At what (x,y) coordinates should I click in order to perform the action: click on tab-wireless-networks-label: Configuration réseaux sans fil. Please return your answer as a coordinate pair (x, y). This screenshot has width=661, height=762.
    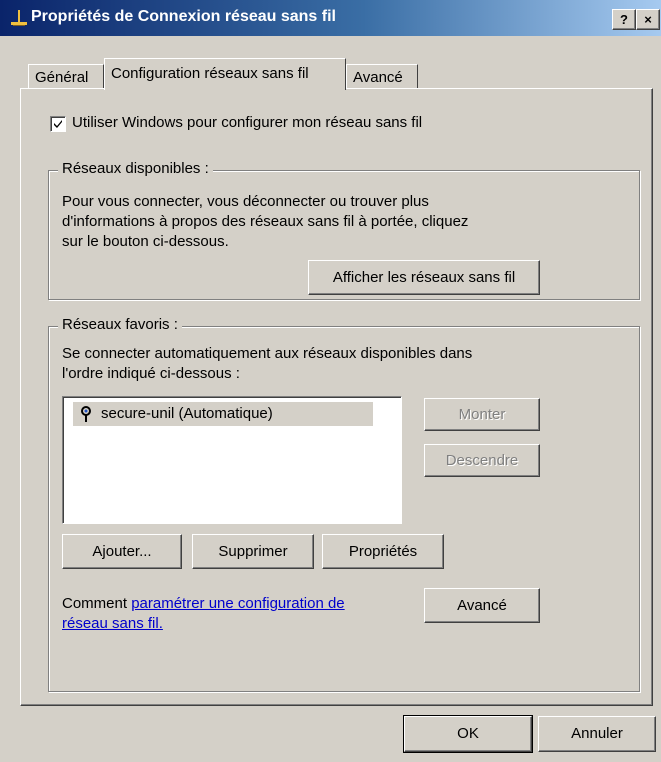
    Looking at the image, I should click on (210, 73).